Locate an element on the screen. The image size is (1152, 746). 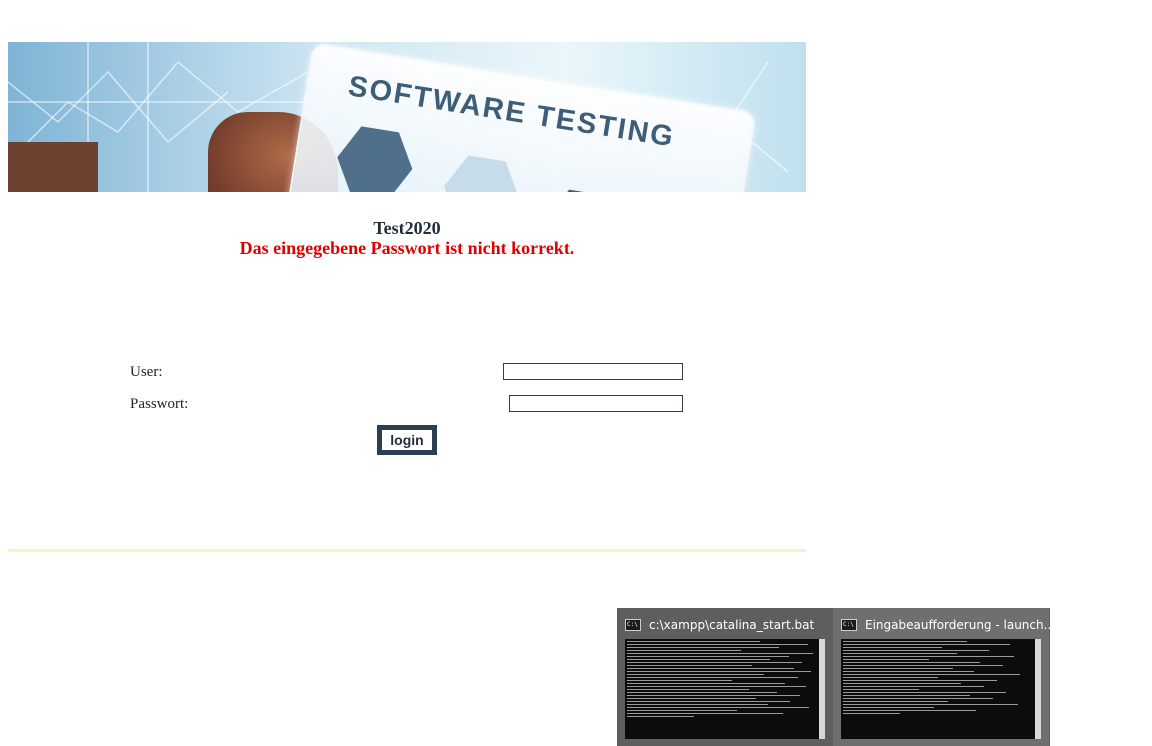
divider is located at coordinates (407, 550).